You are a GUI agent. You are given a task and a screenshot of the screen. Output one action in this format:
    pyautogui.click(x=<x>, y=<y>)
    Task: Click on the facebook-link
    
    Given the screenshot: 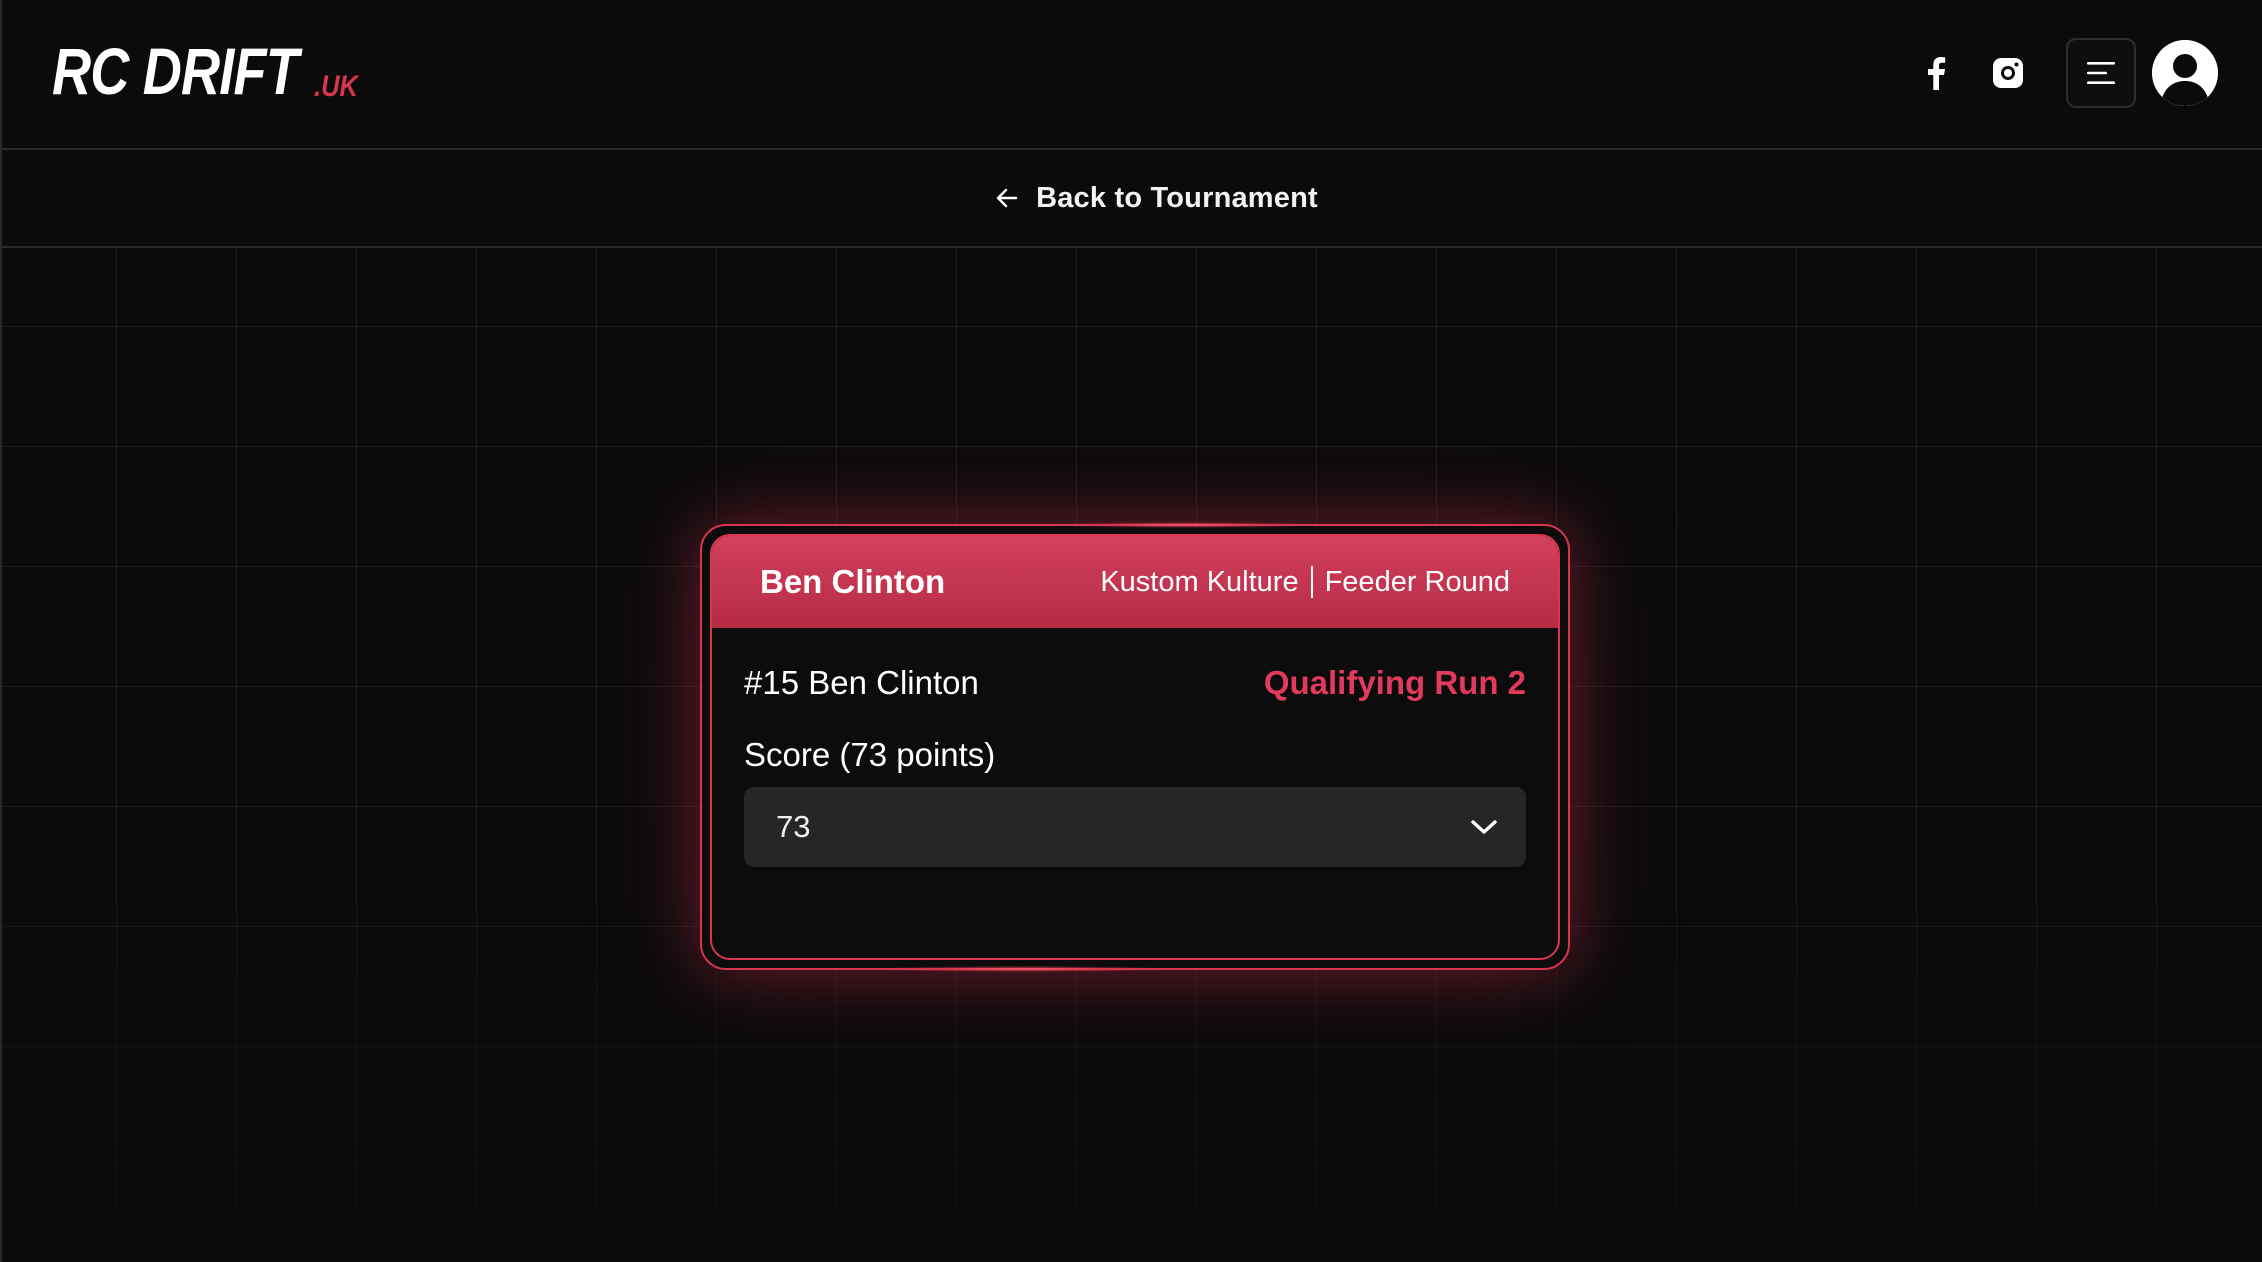 What is the action you would take?
    pyautogui.click(x=1936, y=73)
    